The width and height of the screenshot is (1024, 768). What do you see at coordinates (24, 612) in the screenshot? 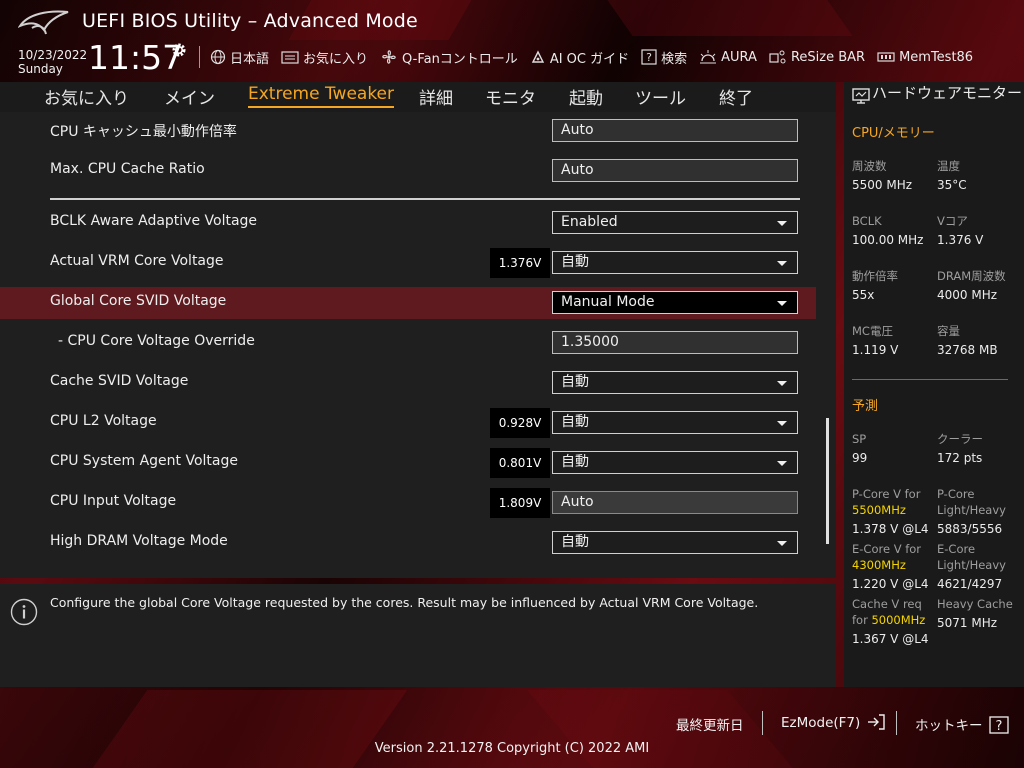
I see `info-icon` at bounding box center [24, 612].